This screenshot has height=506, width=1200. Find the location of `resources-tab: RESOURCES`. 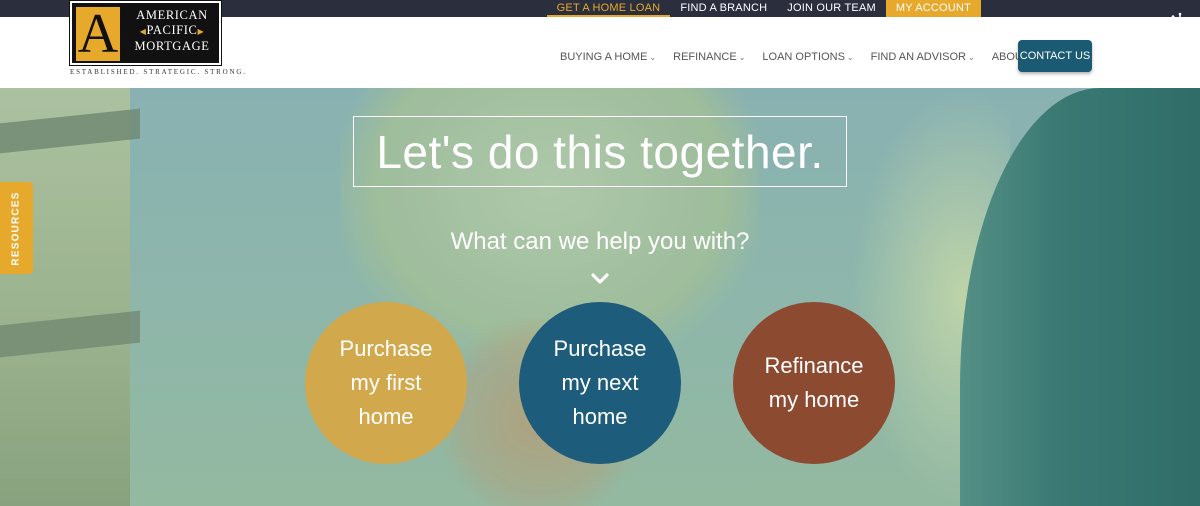

resources-tab: RESOURCES is located at coordinates (16, 228).